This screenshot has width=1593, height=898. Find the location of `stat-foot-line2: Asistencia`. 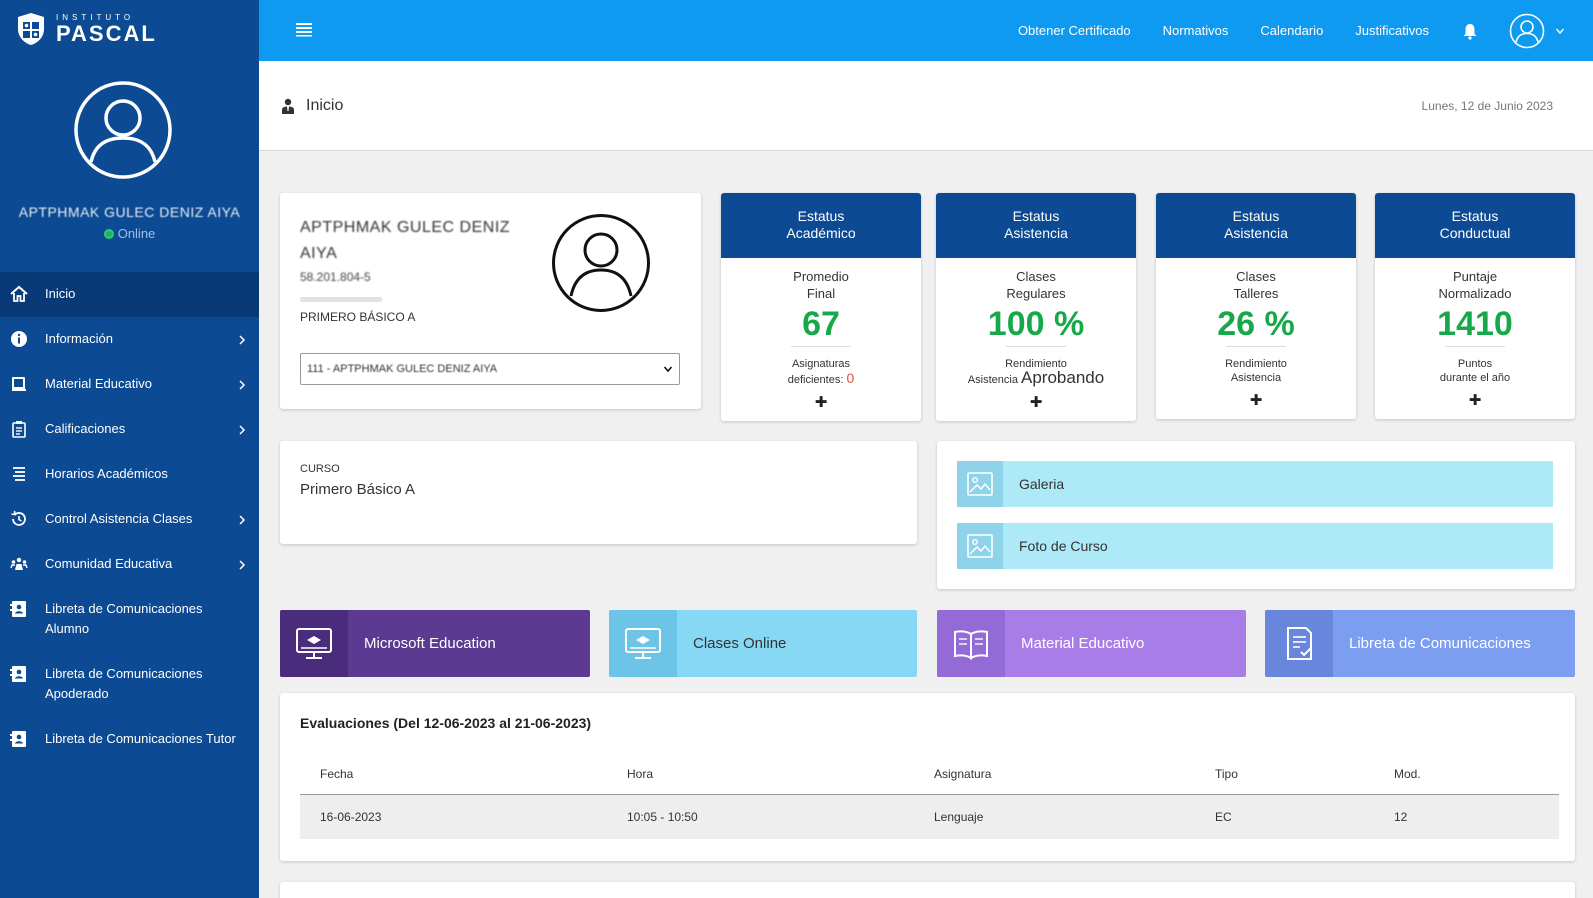

stat-foot-line2: Asistencia is located at coordinates (992, 380).